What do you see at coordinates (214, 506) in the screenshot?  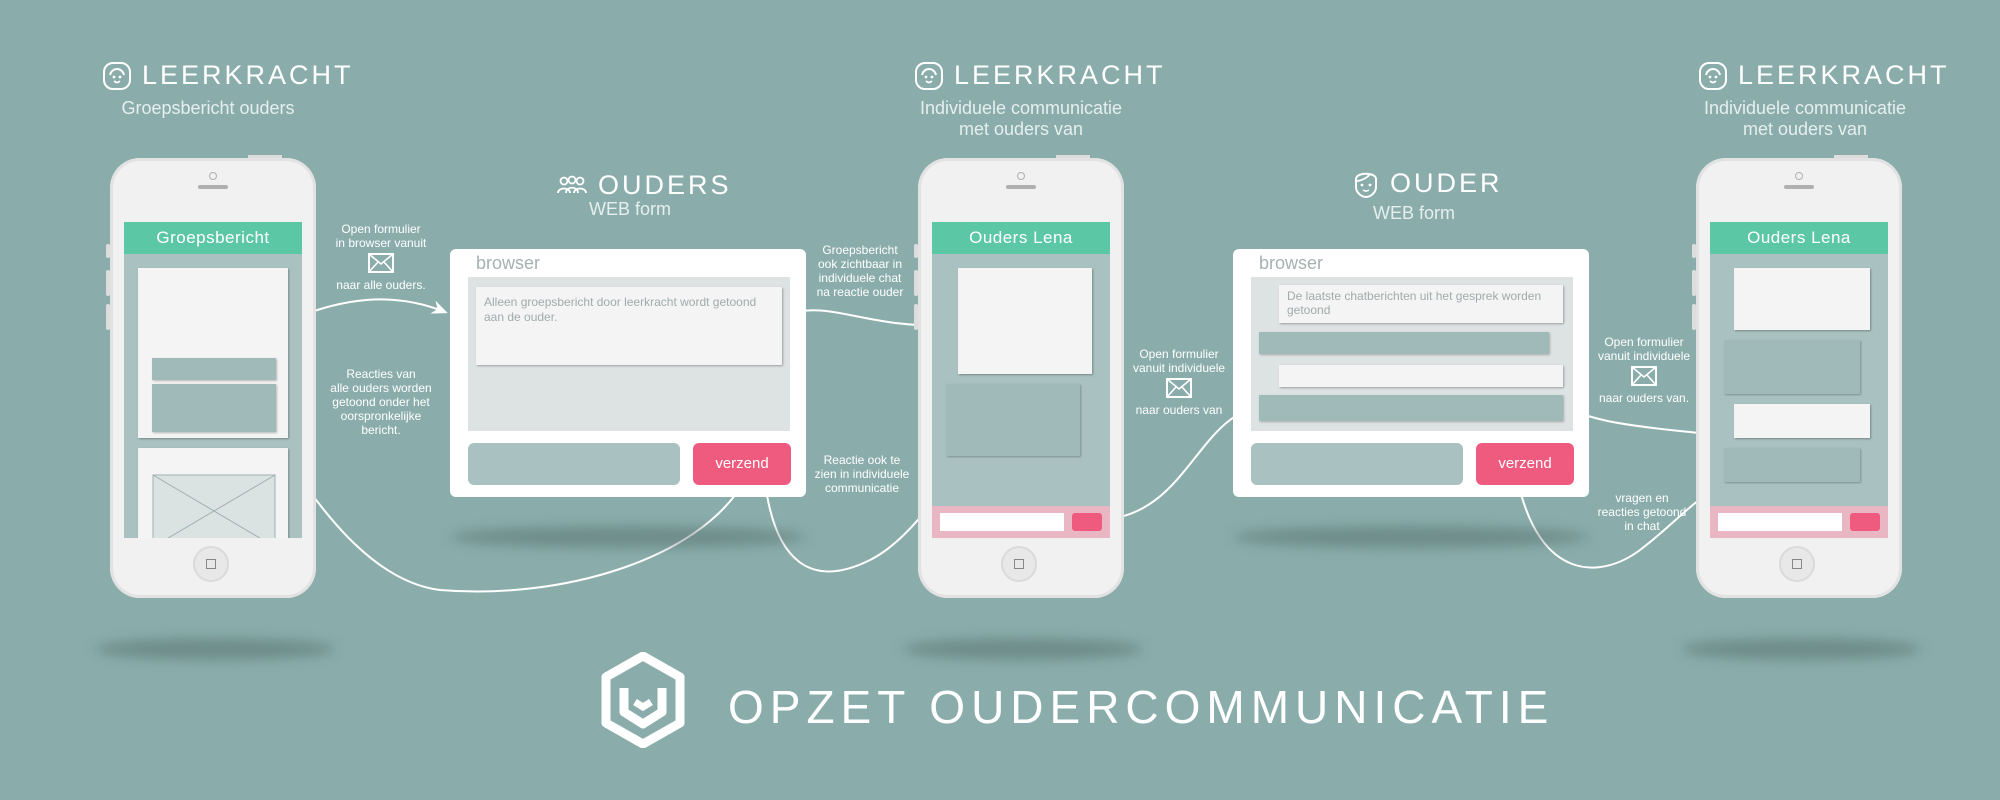 I see `image-placeholder-icon` at bounding box center [214, 506].